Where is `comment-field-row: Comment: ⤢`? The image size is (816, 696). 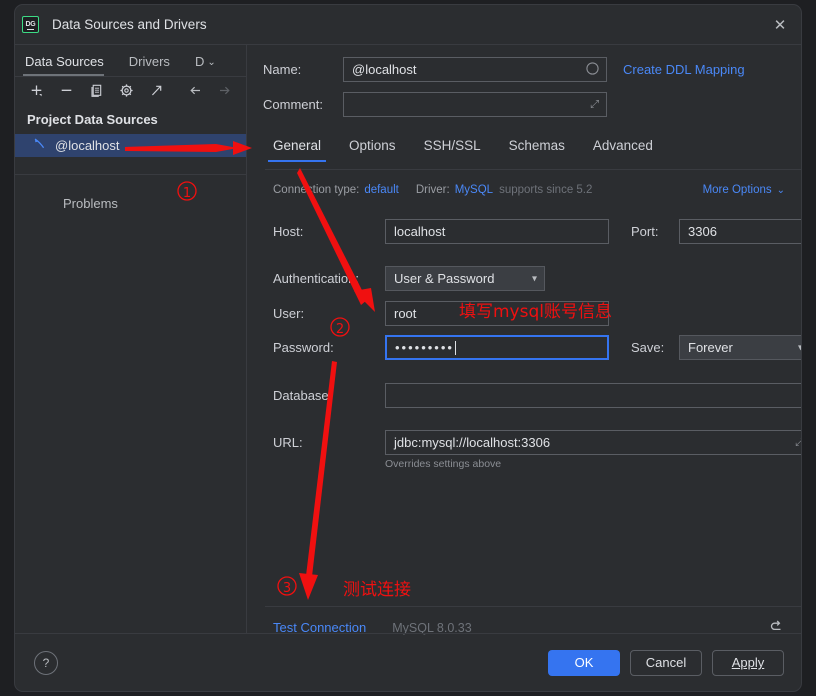
comment-field-row: Comment: ⤢ is located at coordinates (435, 104).